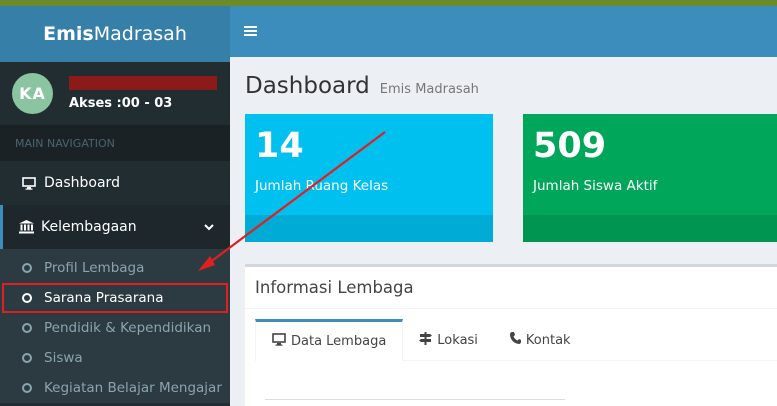 The image size is (777, 406). I want to click on tab-lokasi: Lokasi, so click(448, 340).